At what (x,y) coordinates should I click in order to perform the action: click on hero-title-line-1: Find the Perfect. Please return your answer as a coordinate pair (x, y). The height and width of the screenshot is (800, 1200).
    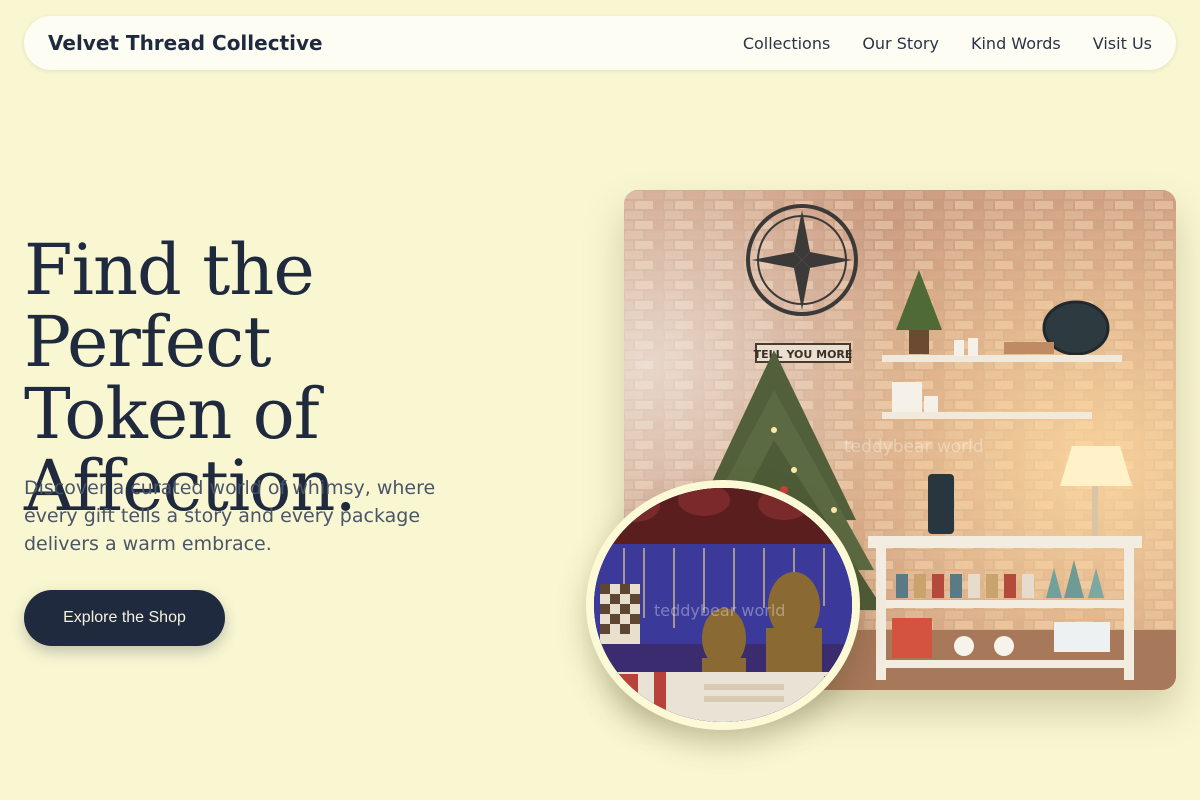
    Looking at the image, I should click on (169, 306).